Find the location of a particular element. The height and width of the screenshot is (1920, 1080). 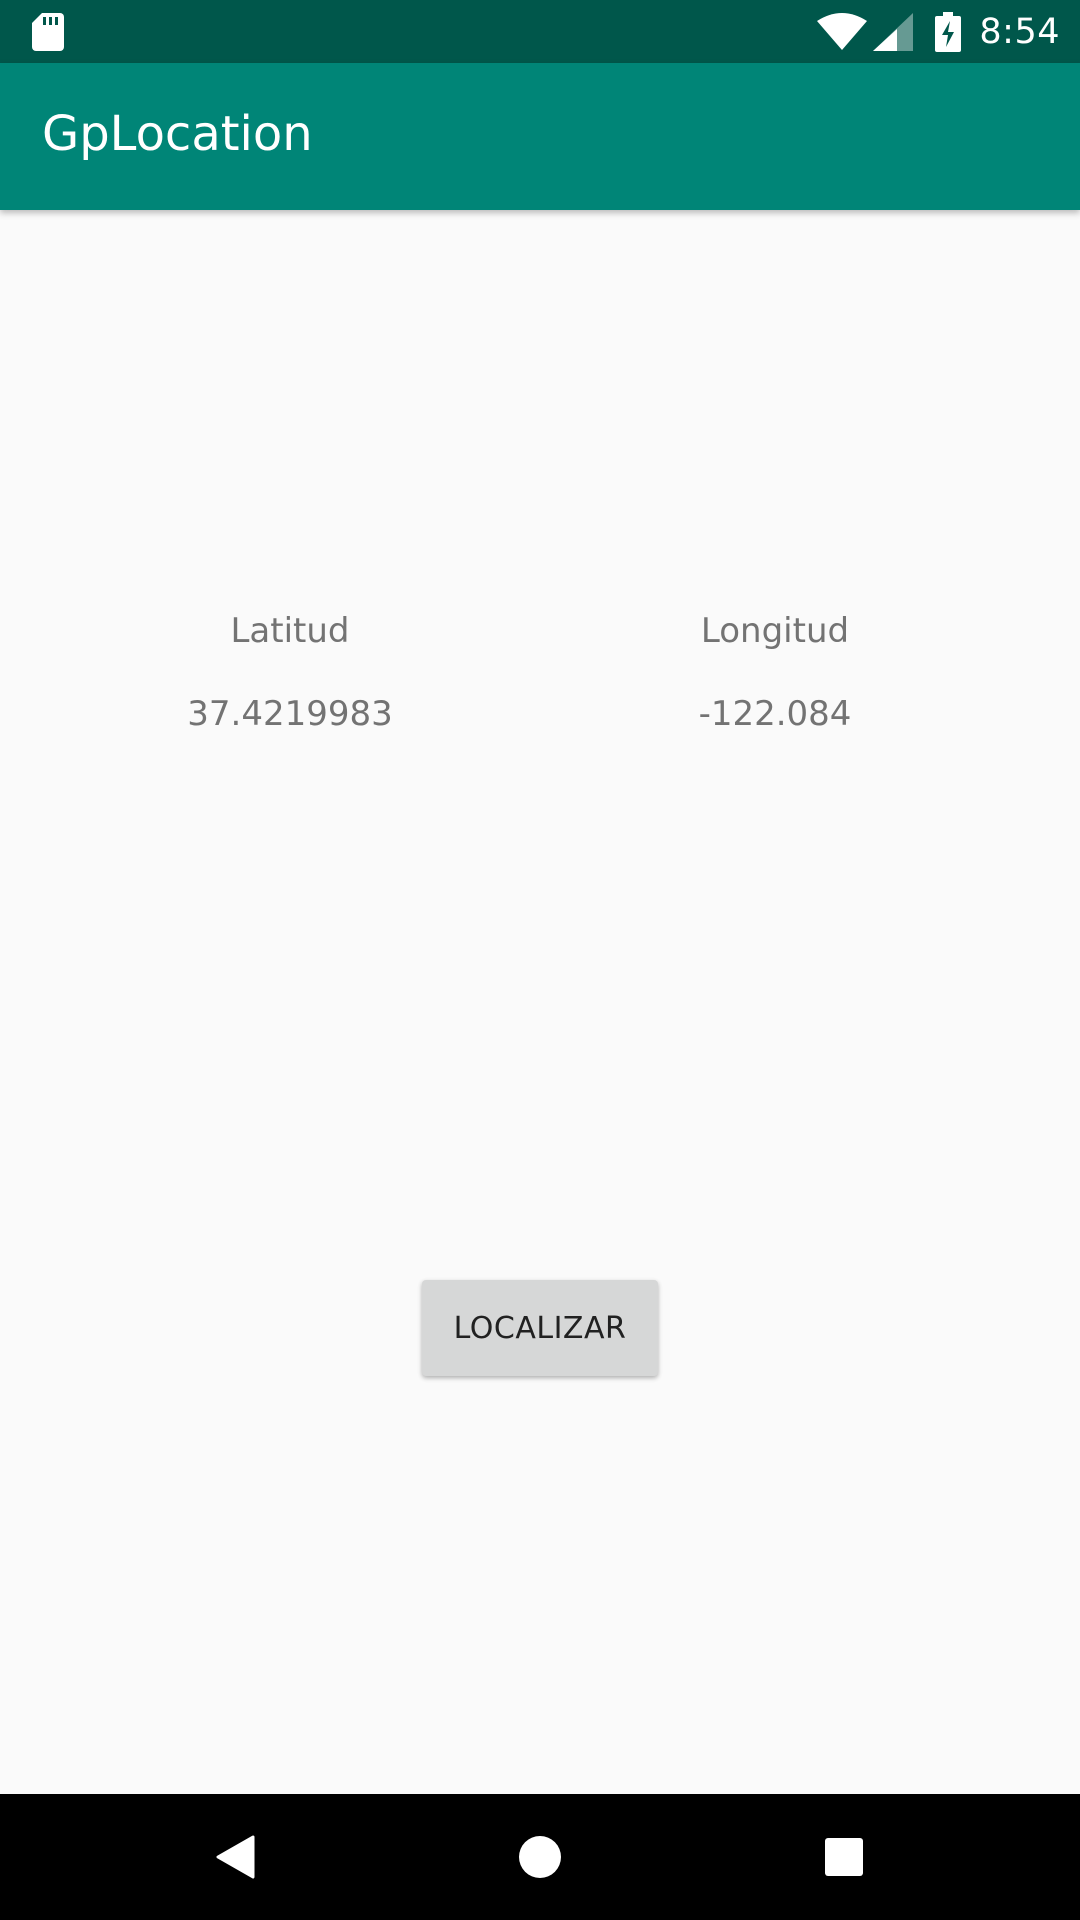

recents-icon is located at coordinates (844, 1857).